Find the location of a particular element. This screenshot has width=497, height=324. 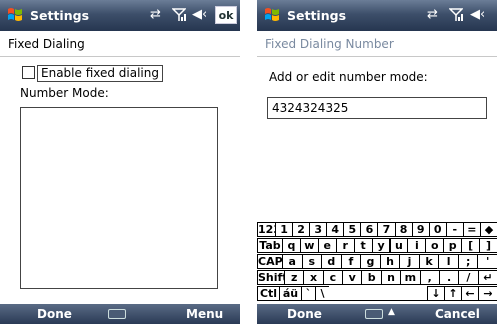

menu-softkey: Menu is located at coordinates (204, 314).